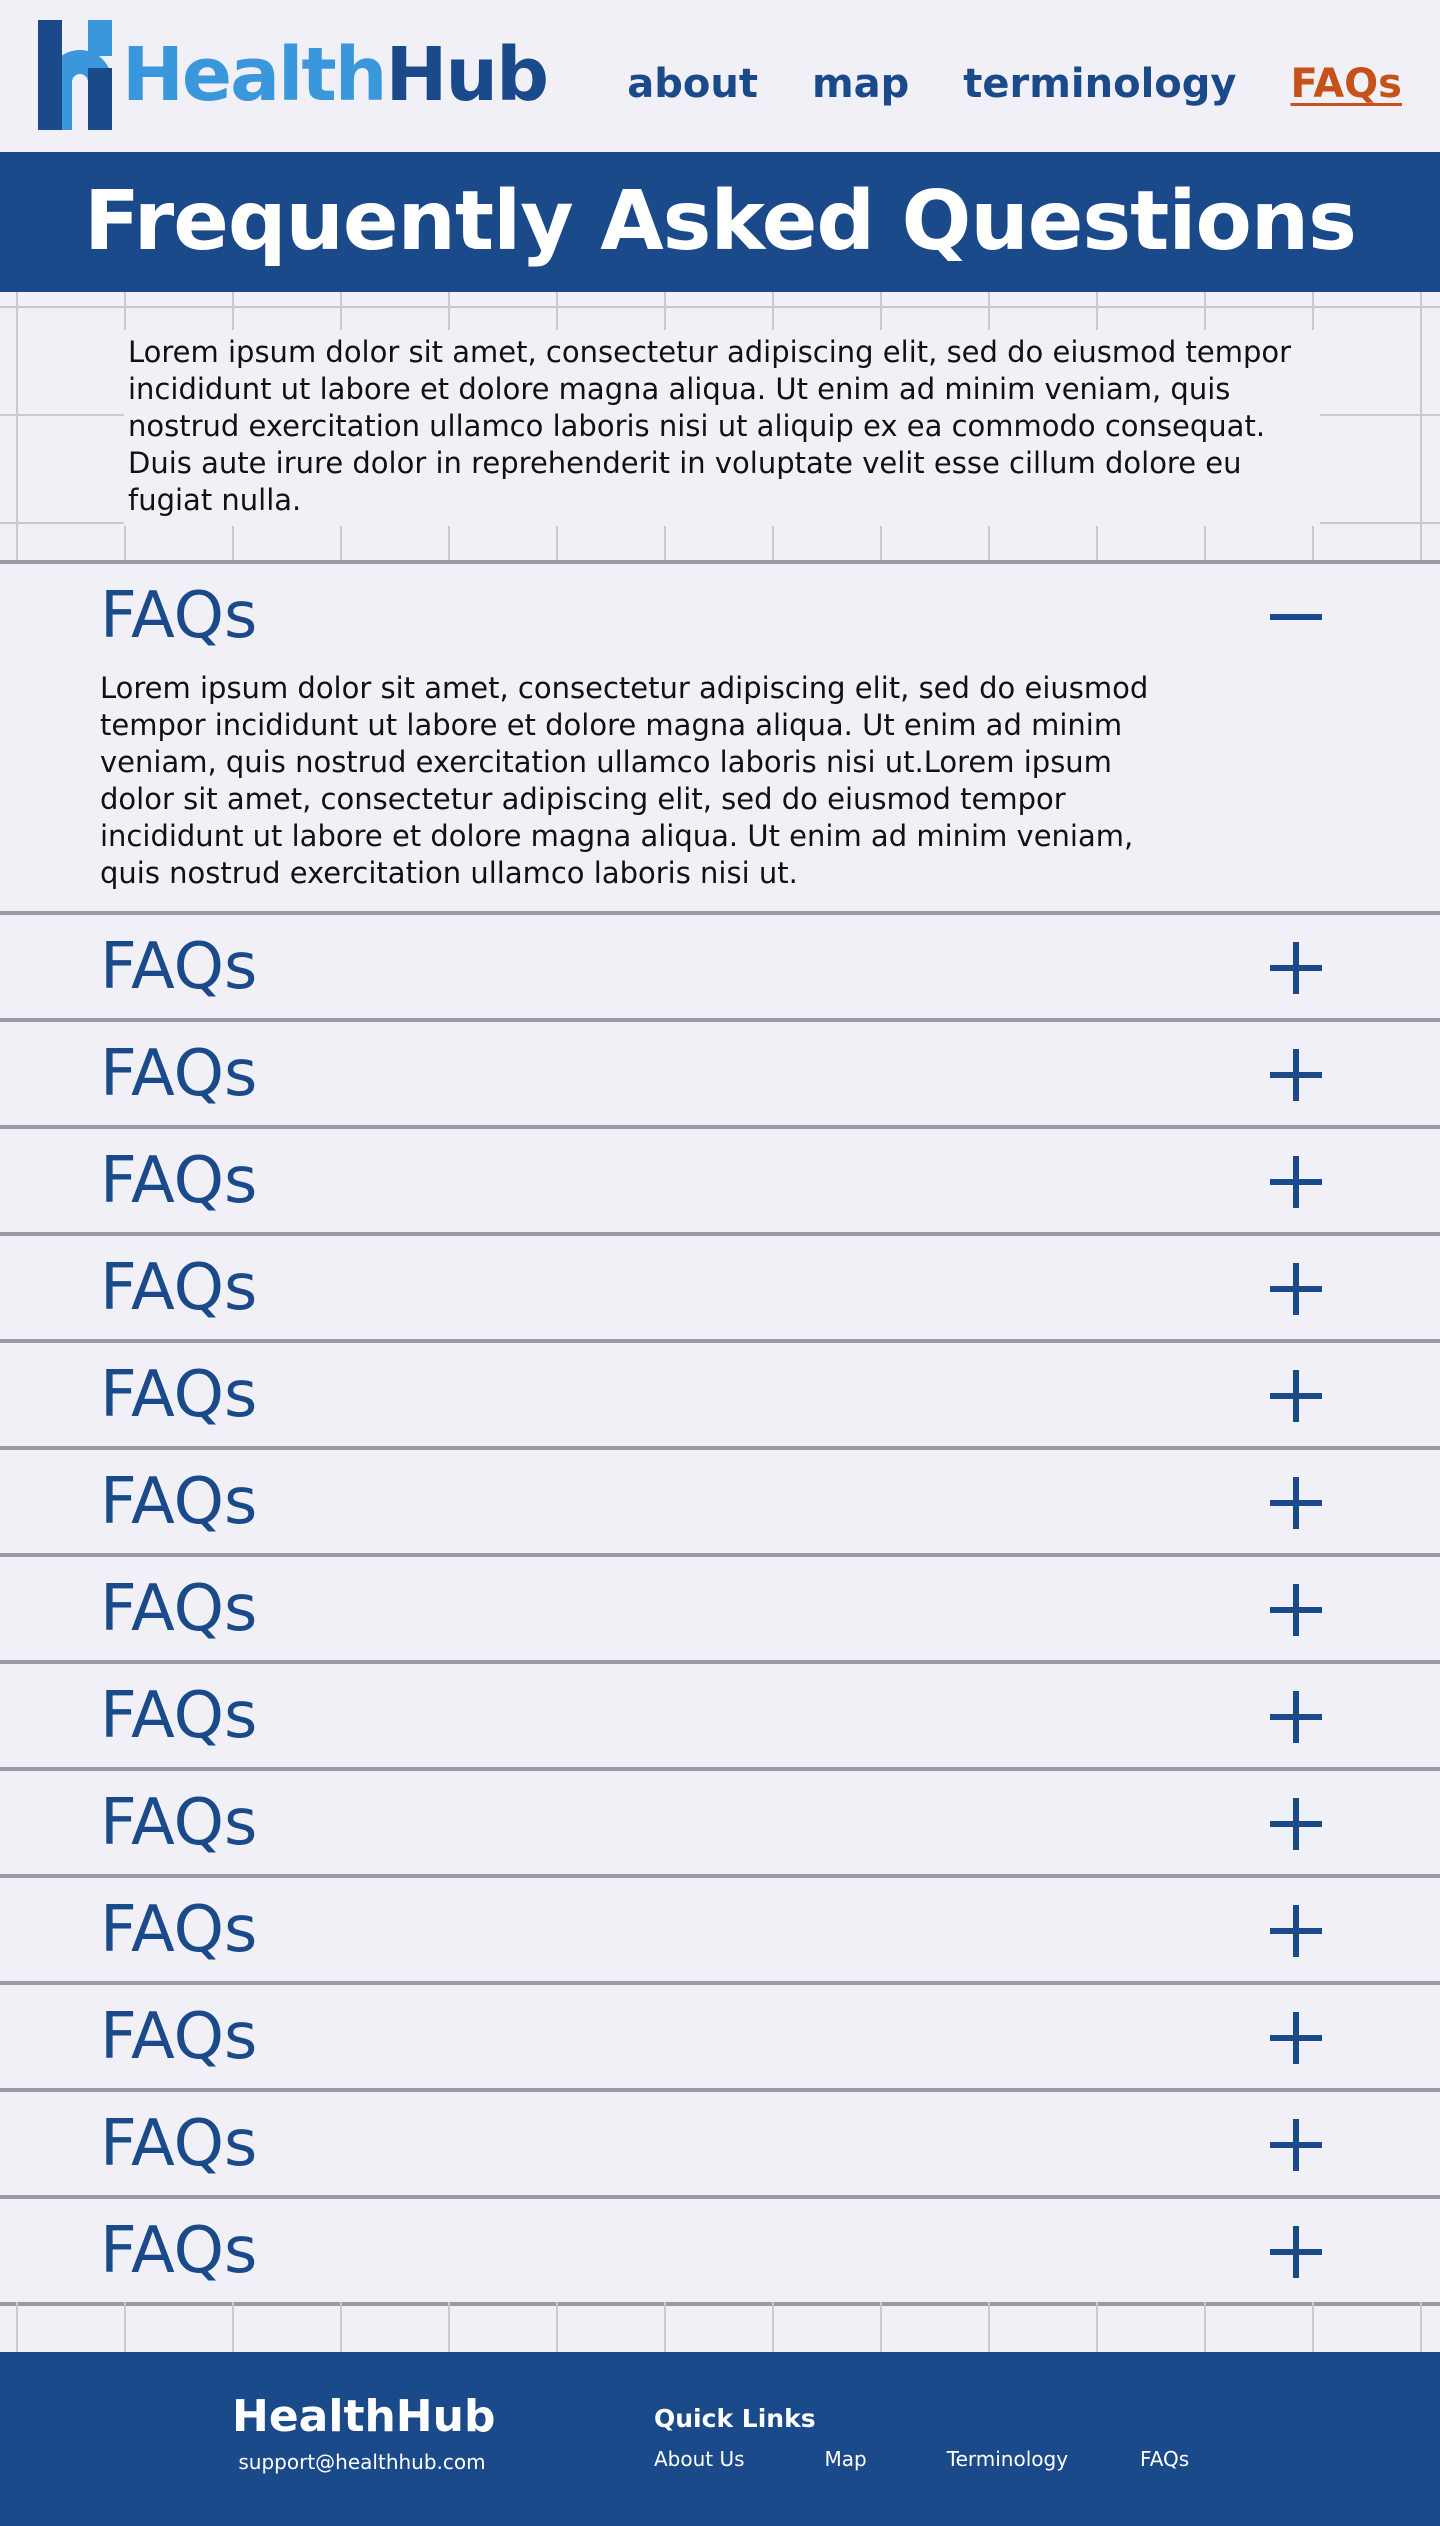 This screenshot has height=2526, width=1440. I want to click on footer-link-terminology: Terminology, so click(1007, 2459).